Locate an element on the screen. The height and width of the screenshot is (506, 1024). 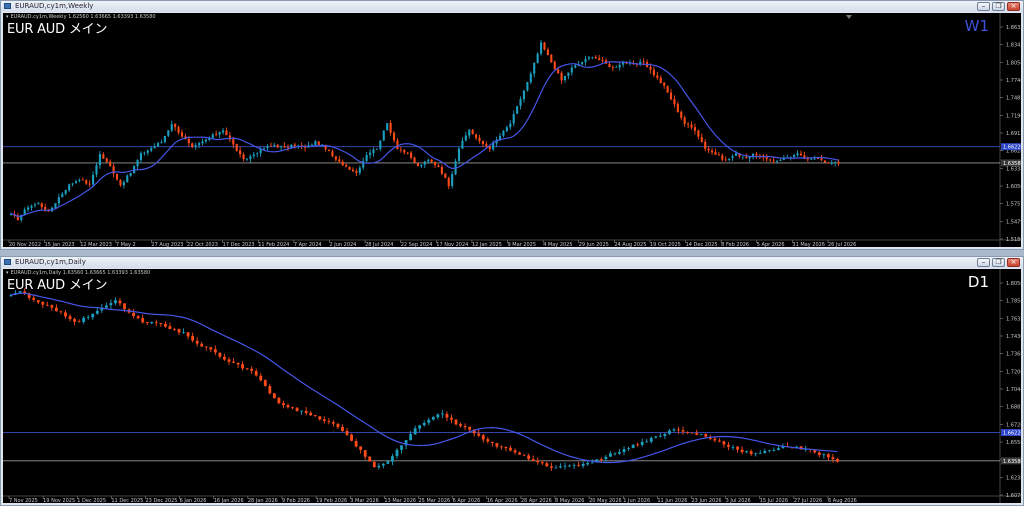
date-axis-label: 19 Nov 2025 is located at coordinates (59, 500).